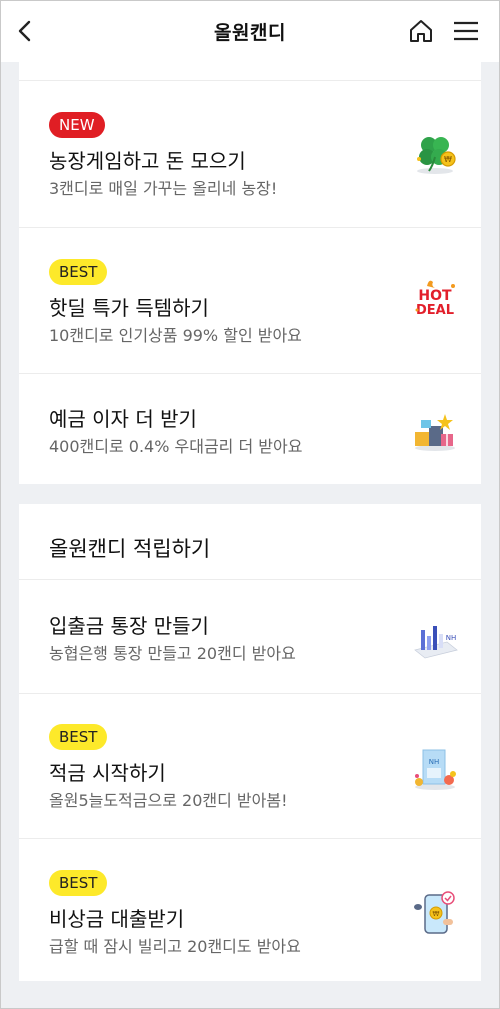 This screenshot has height=1009, width=500. Describe the element at coordinates (163, 188) in the screenshot. I see `item-subtitle: 3캔디로 매일 가꾸는 올리네 농장!` at that location.